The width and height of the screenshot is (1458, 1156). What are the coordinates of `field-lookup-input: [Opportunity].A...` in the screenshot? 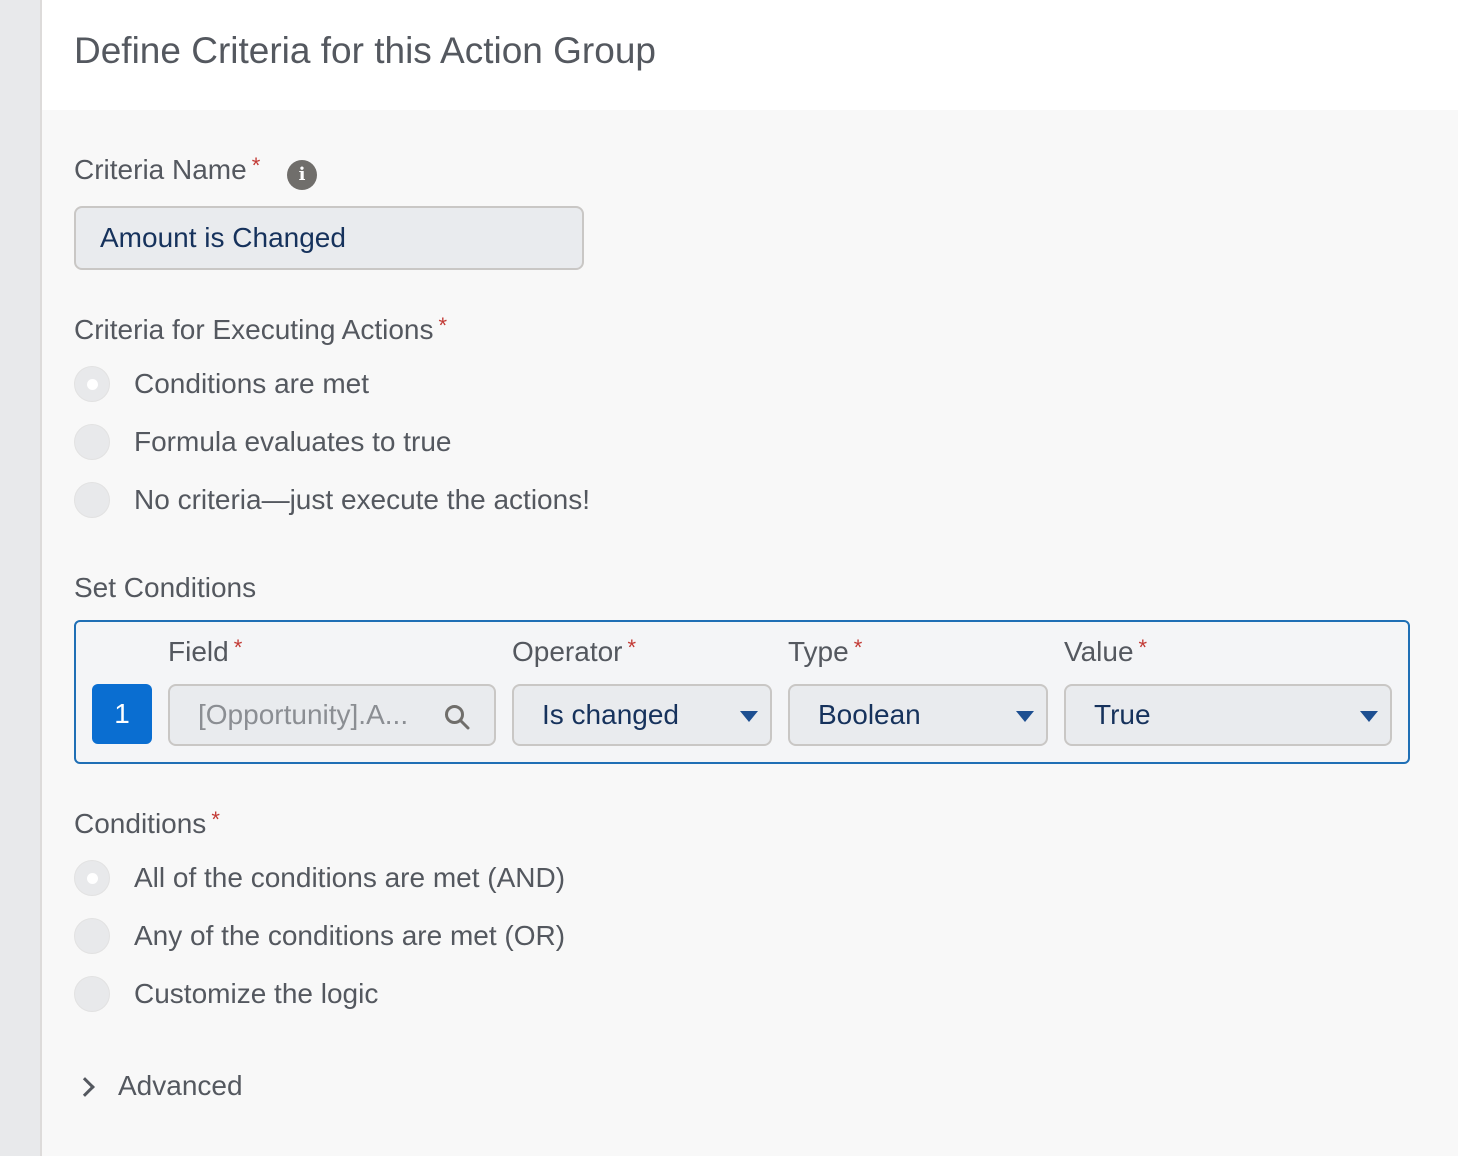 It's located at (332, 715).